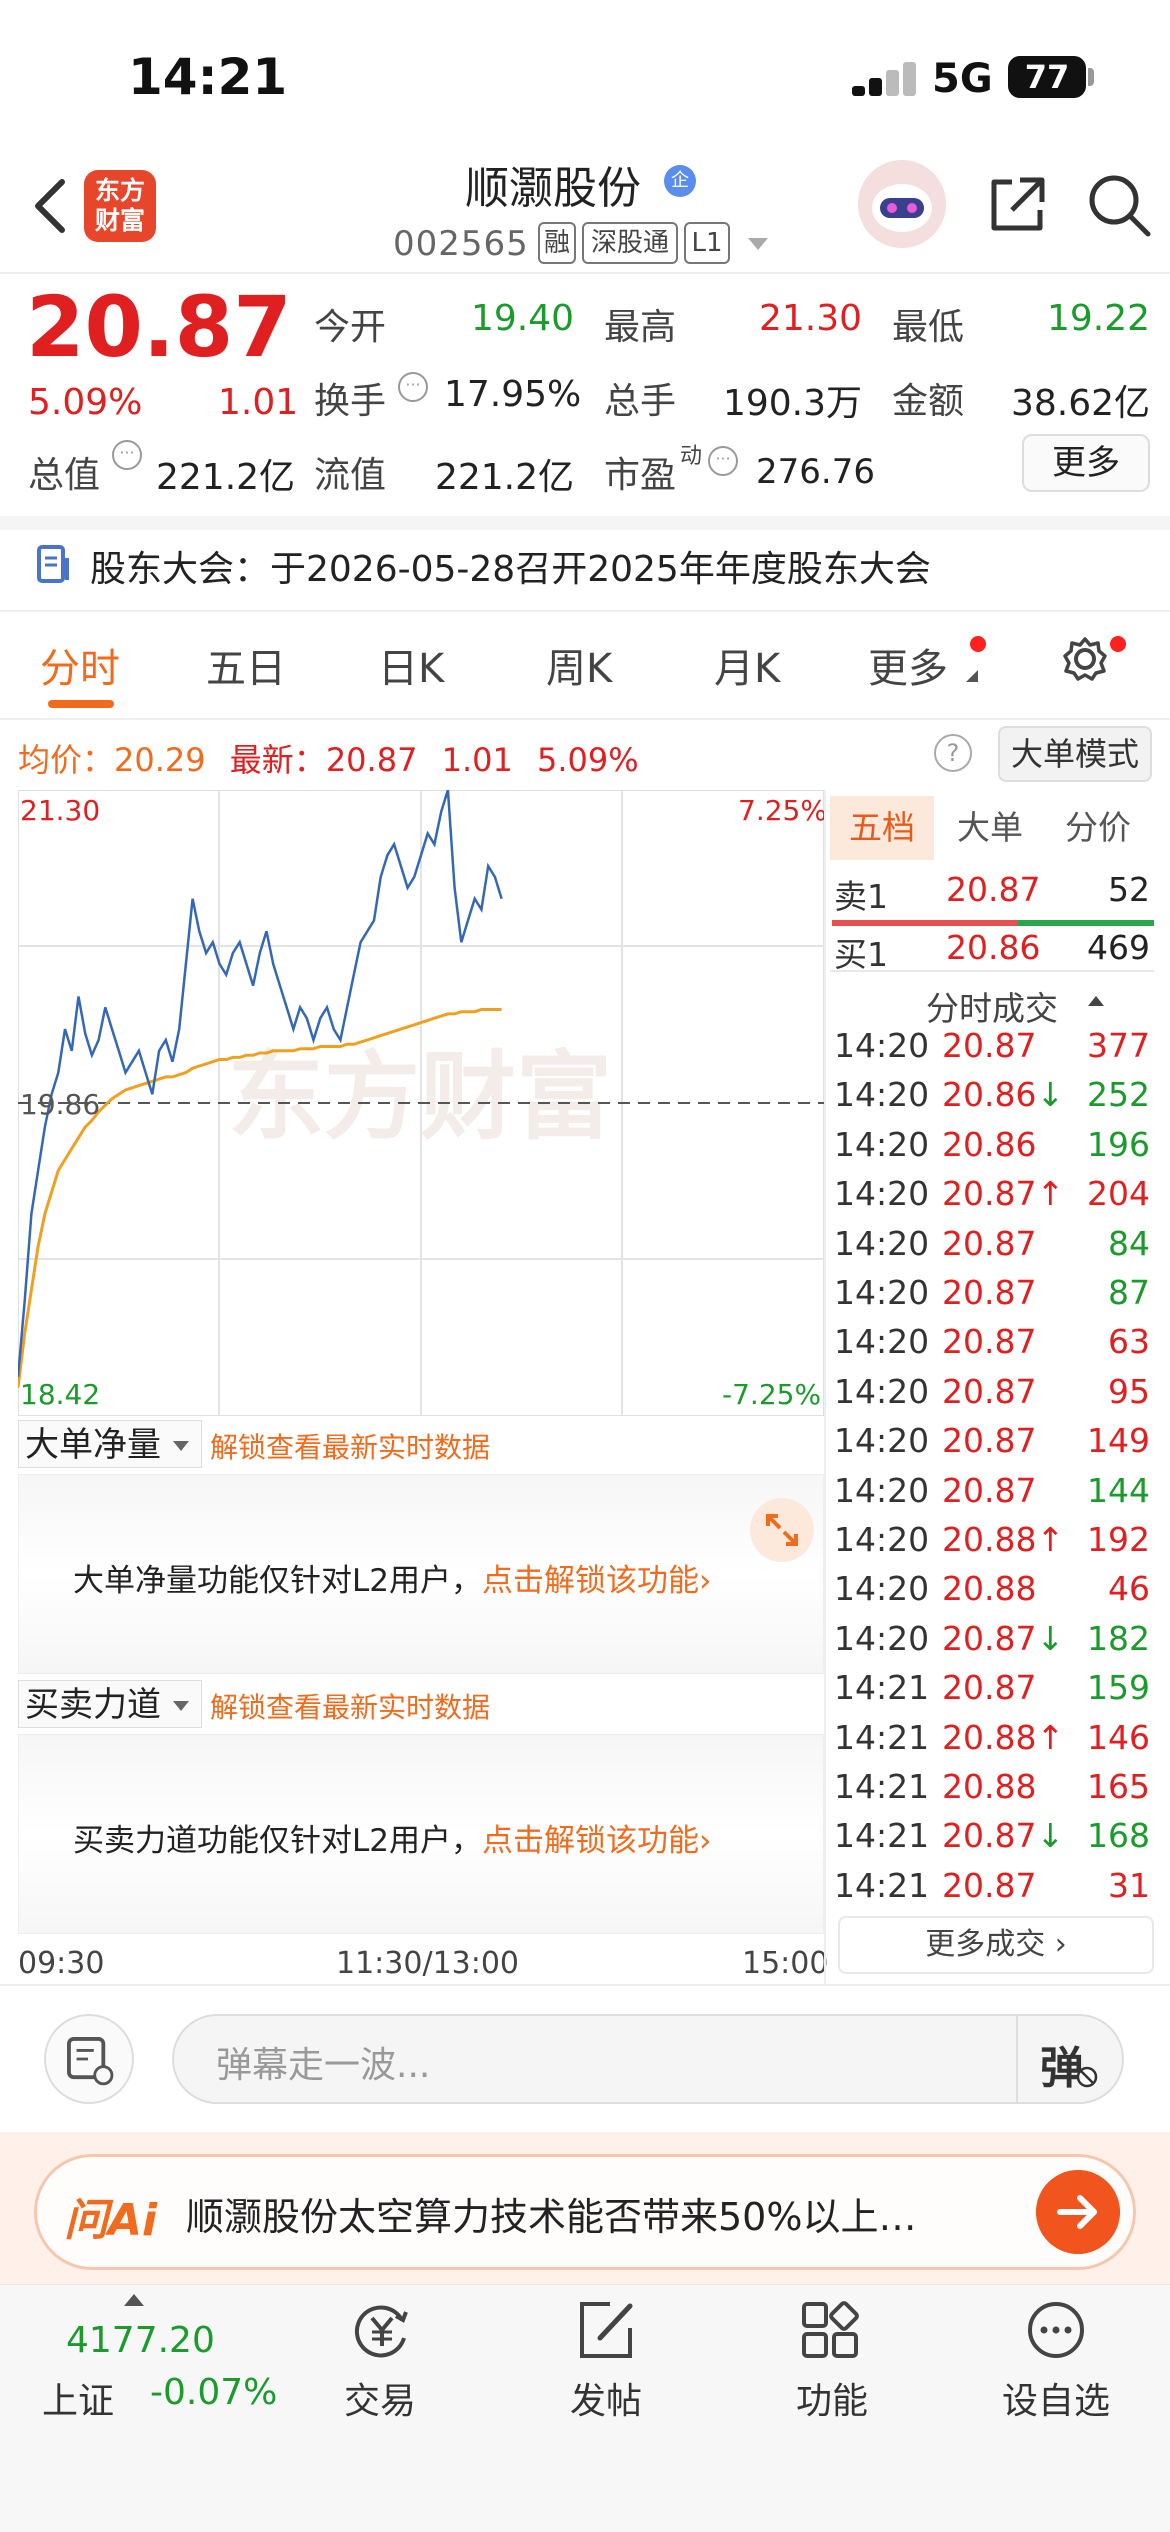 The width and height of the screenshot is (1170, 2532). I want to click on force-unlock-link: 点击解锁该功能, so click(590, 1841).